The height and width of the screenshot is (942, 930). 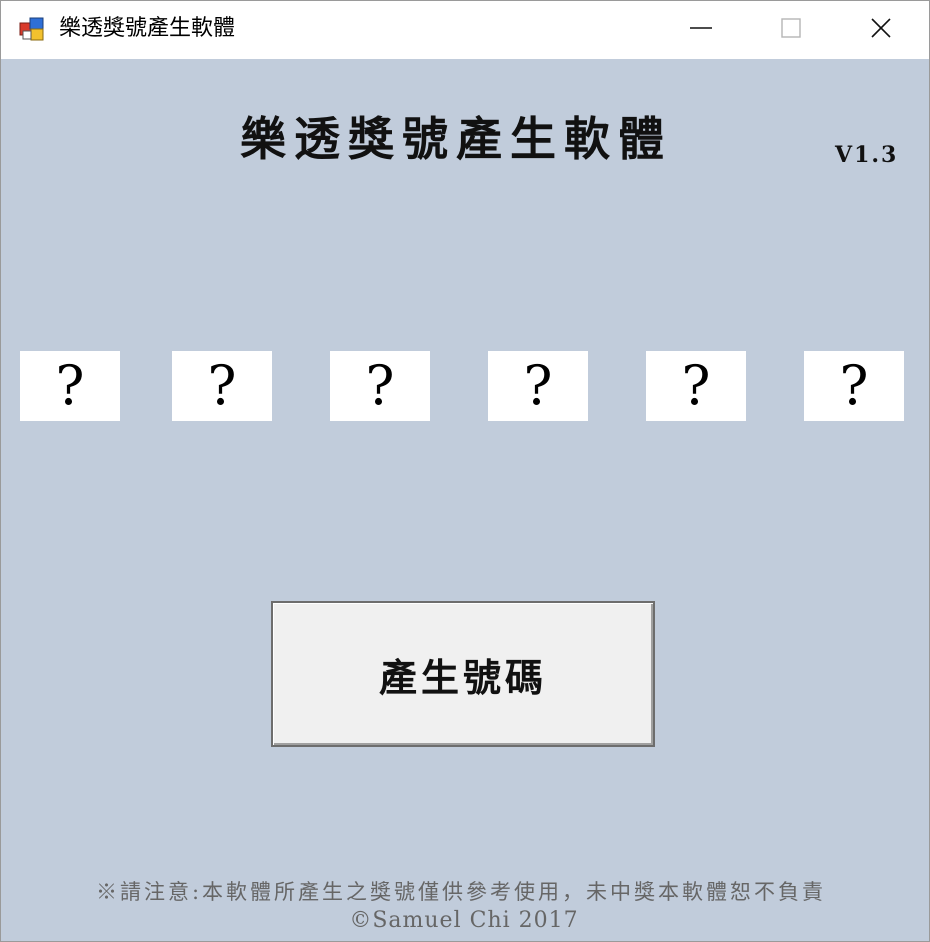 What do you see at coordinates (465, 30) in the screenshot?
I see `title-bar: 樂透獎號產生軟體` at bounding box center [465, 30].